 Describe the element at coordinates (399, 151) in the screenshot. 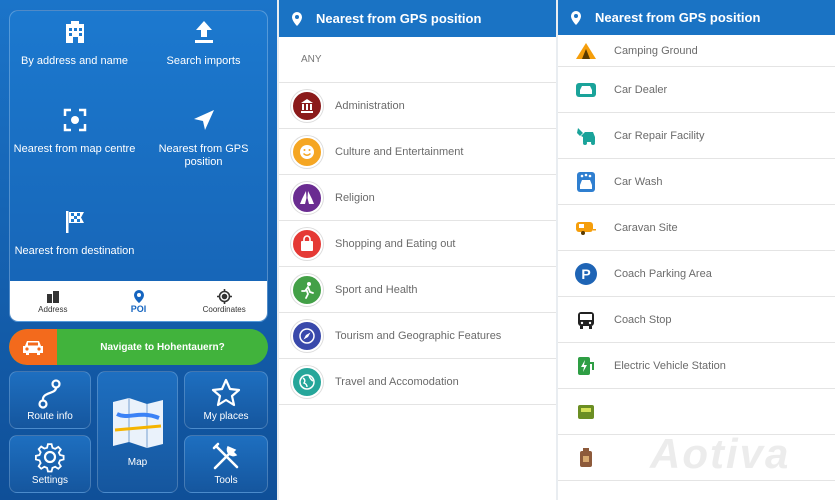

I see `category-label: Culture and Entertainment` at that location.